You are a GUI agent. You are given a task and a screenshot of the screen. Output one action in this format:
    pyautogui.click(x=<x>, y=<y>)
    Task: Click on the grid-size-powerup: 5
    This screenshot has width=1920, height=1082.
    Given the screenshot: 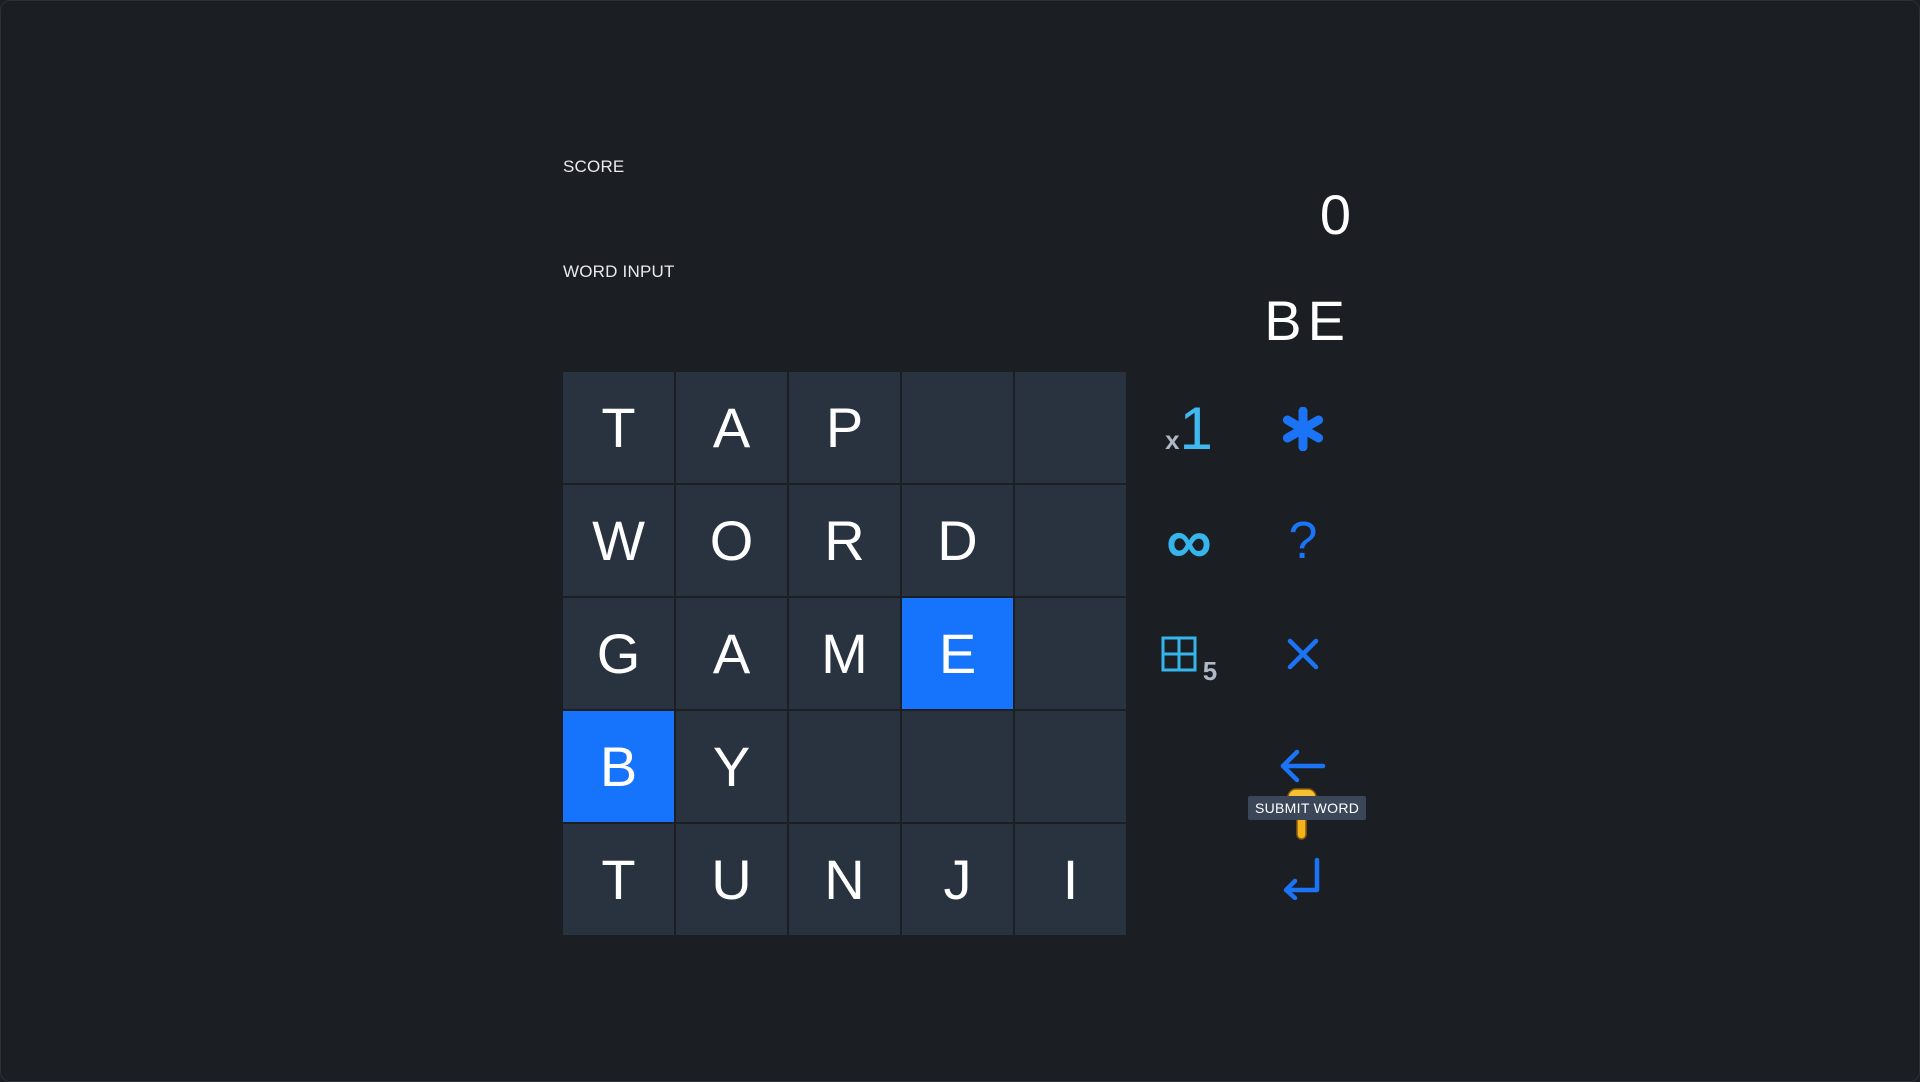 What is the action you would take?
    pyautogui.click(x=1189, y=654)
    